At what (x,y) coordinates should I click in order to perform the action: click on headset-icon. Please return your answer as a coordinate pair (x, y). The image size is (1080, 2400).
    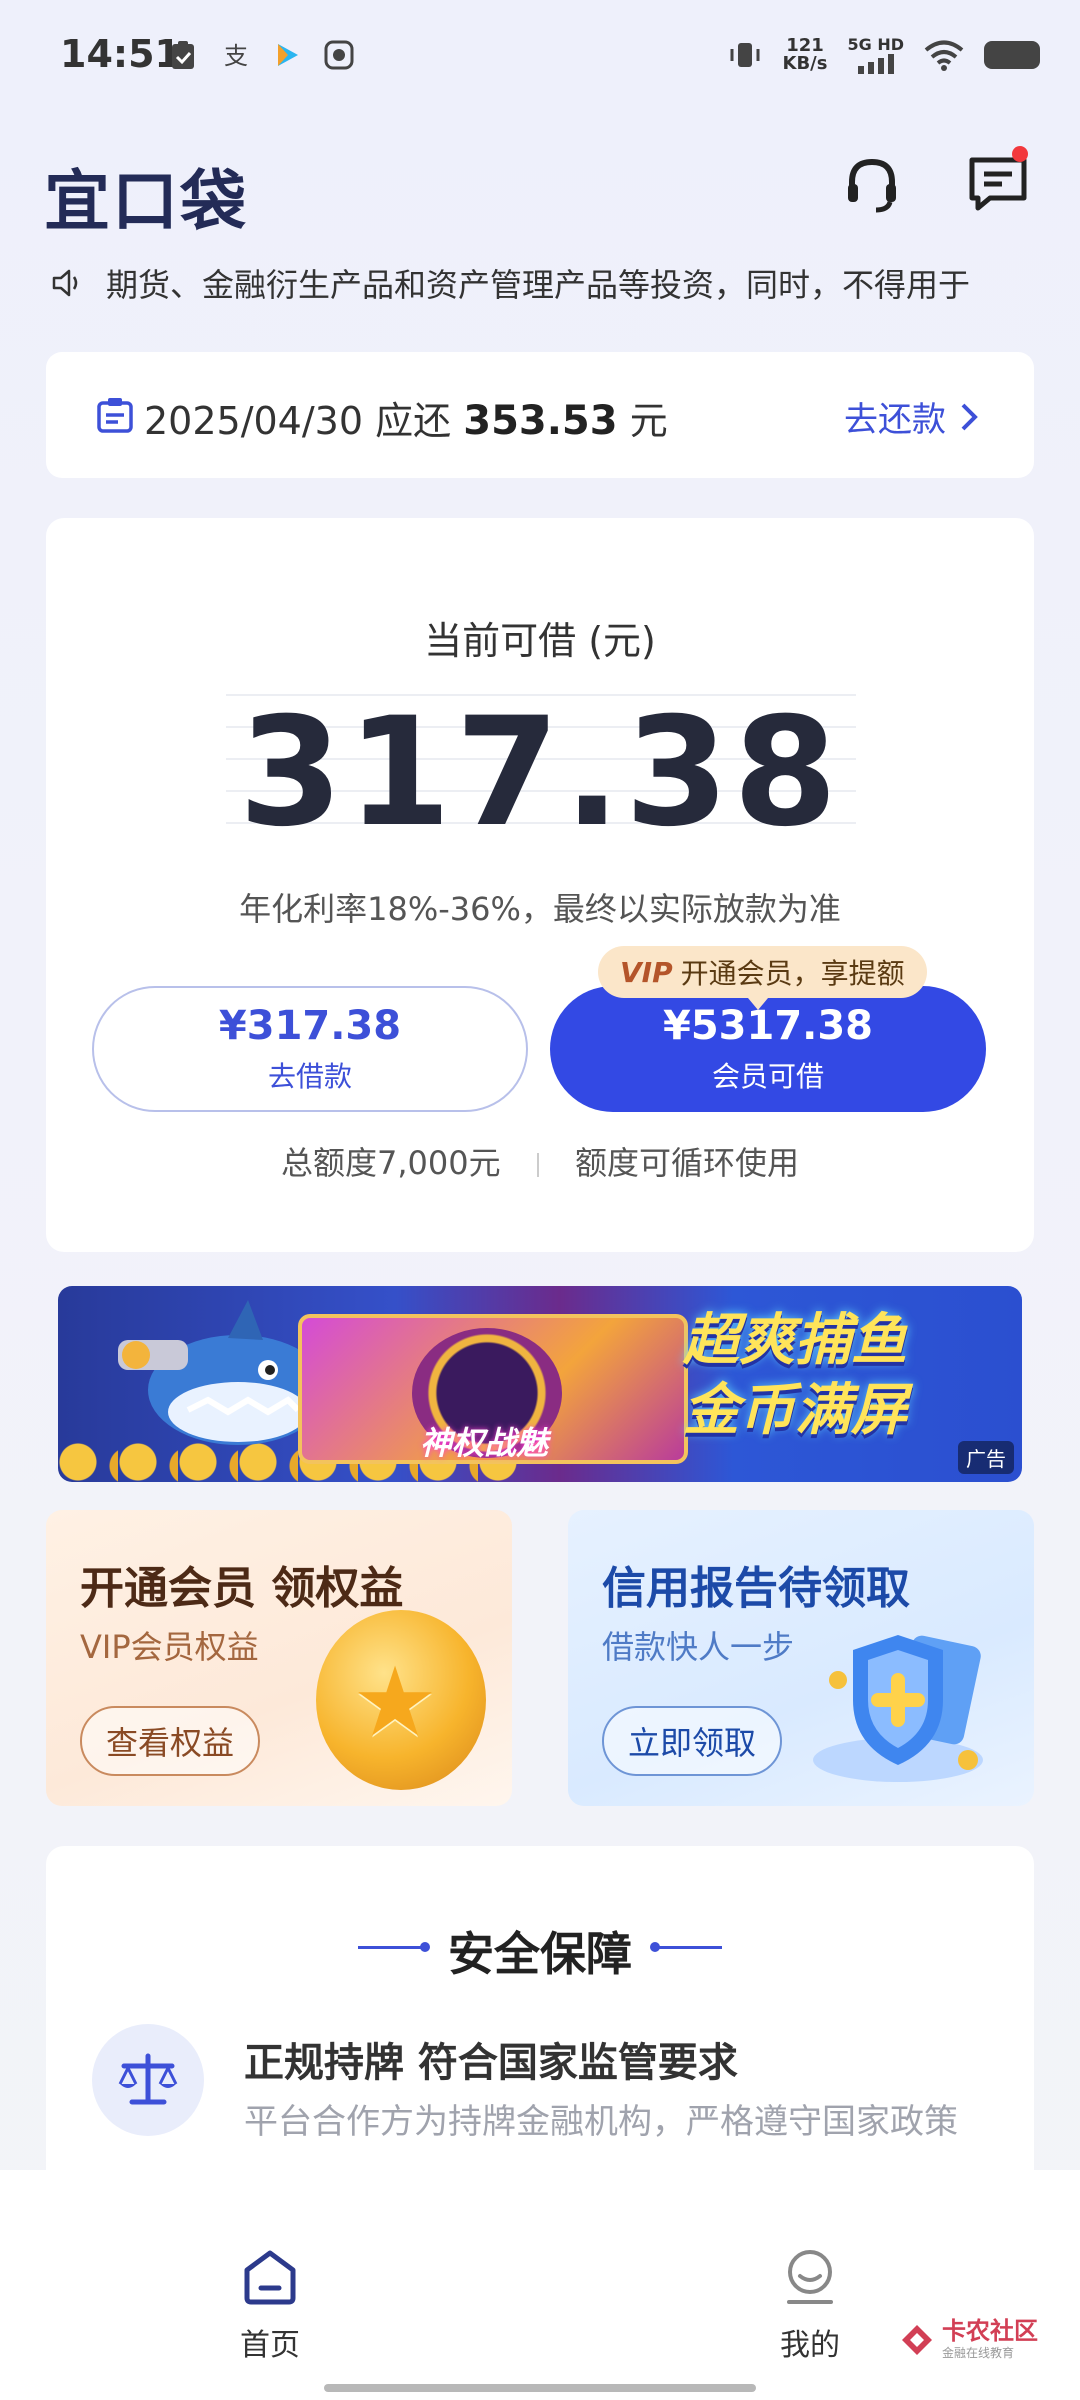
    Looking at the image, I should click on (872, 185).